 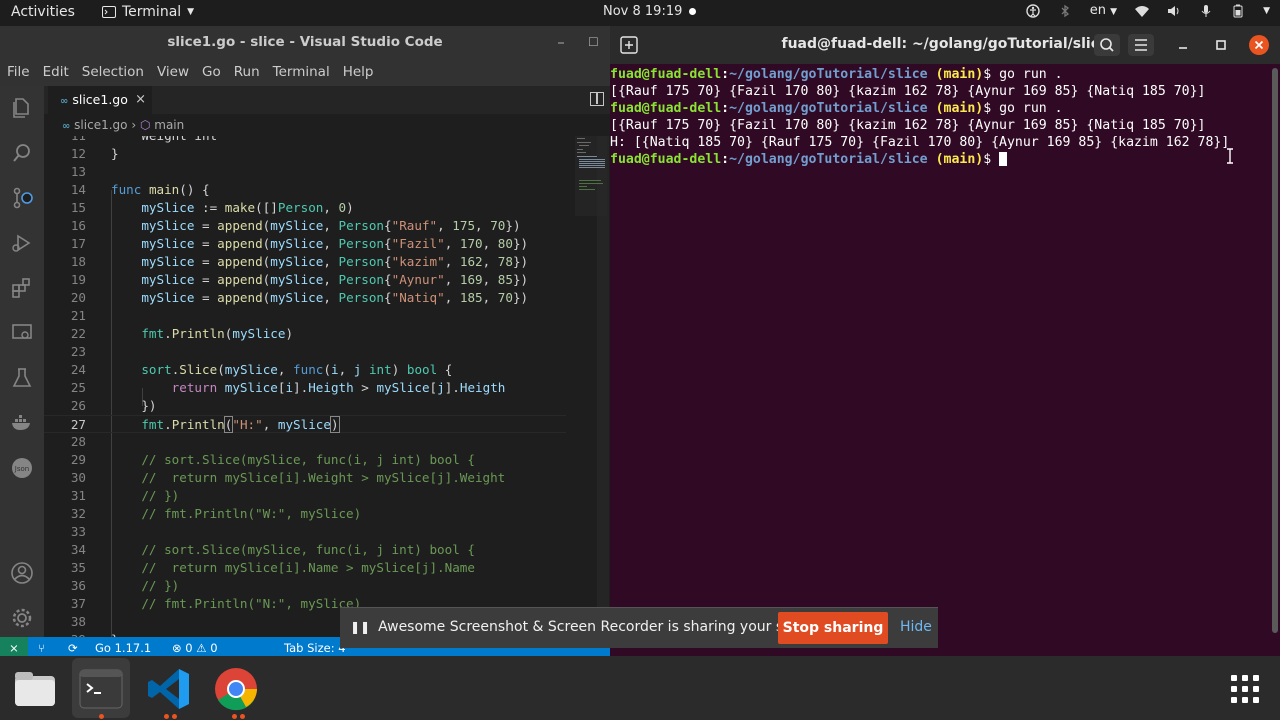 I want to click on code-line: 36 // }), so click(x=305, y=586).